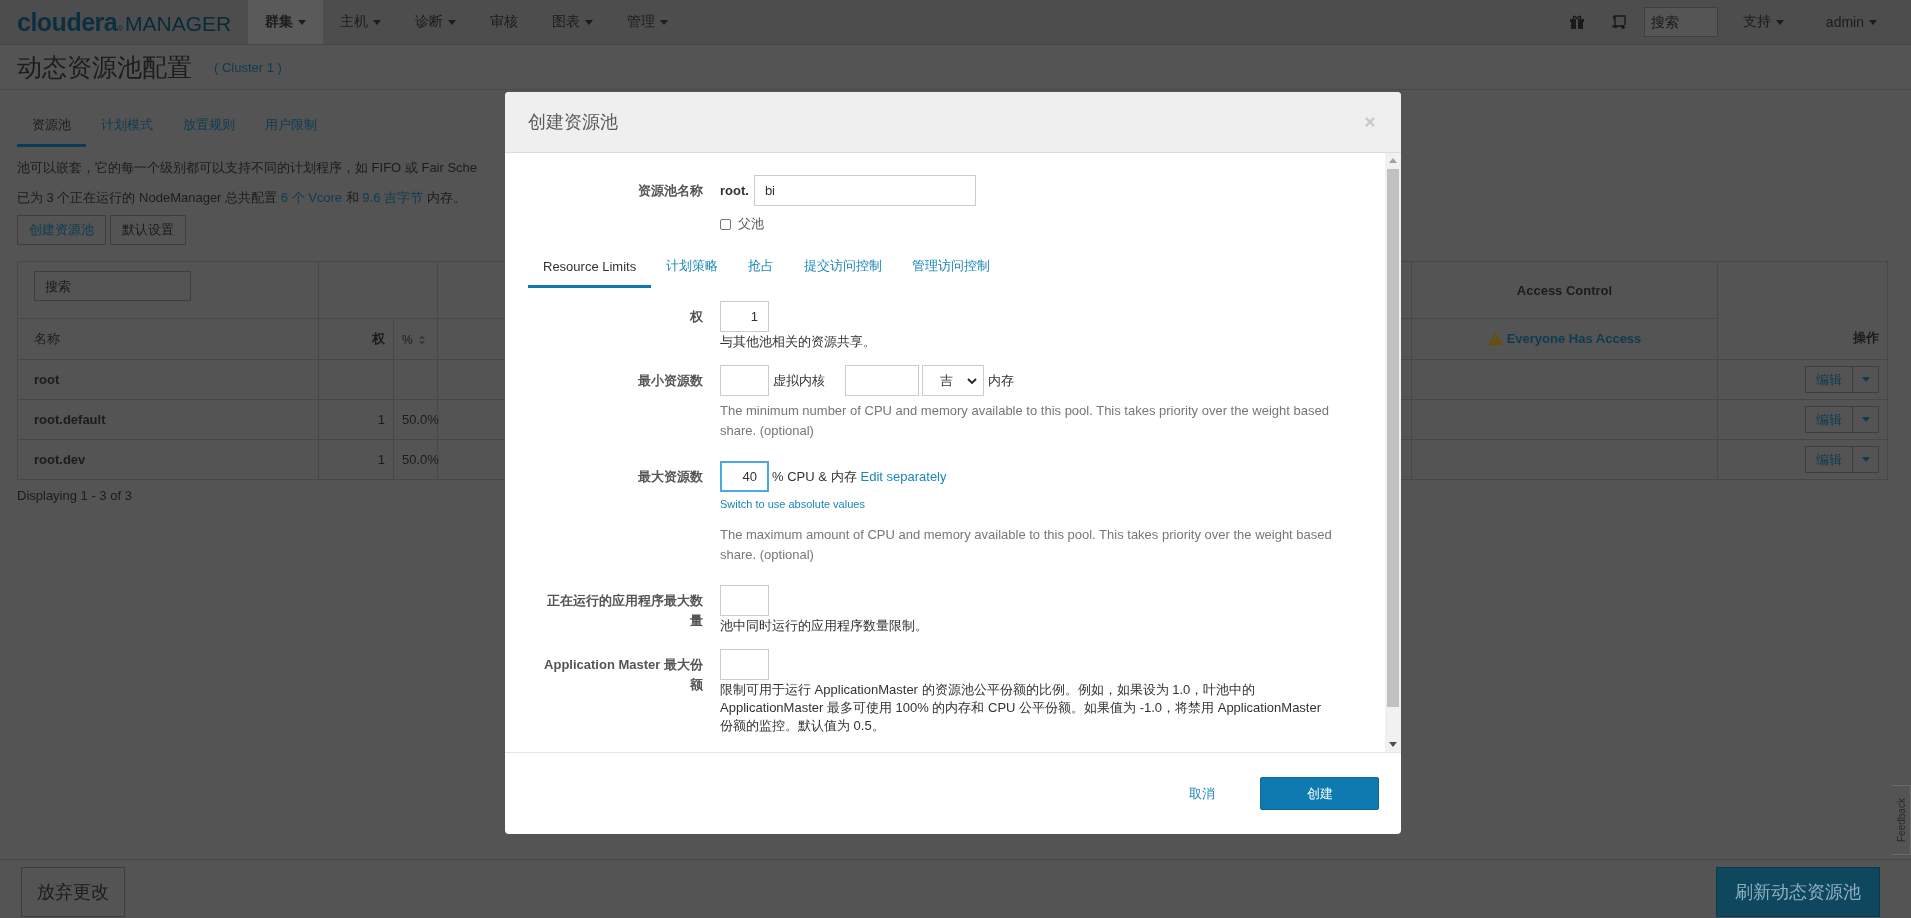 Image resolution: width=1911 pixels, height=918 pixels. Describe the element at coordinates (573, 122) in the screenshot. I see `dialog-title: 创建资源池` at that location.